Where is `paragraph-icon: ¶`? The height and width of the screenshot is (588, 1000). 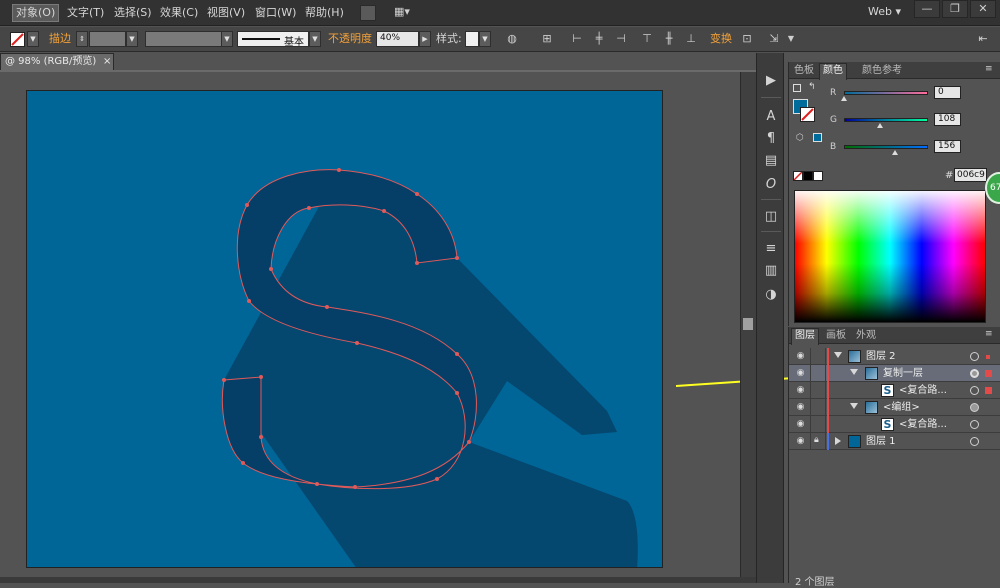 paragraph-icon: ¶ is located at coordinates (771, 139).